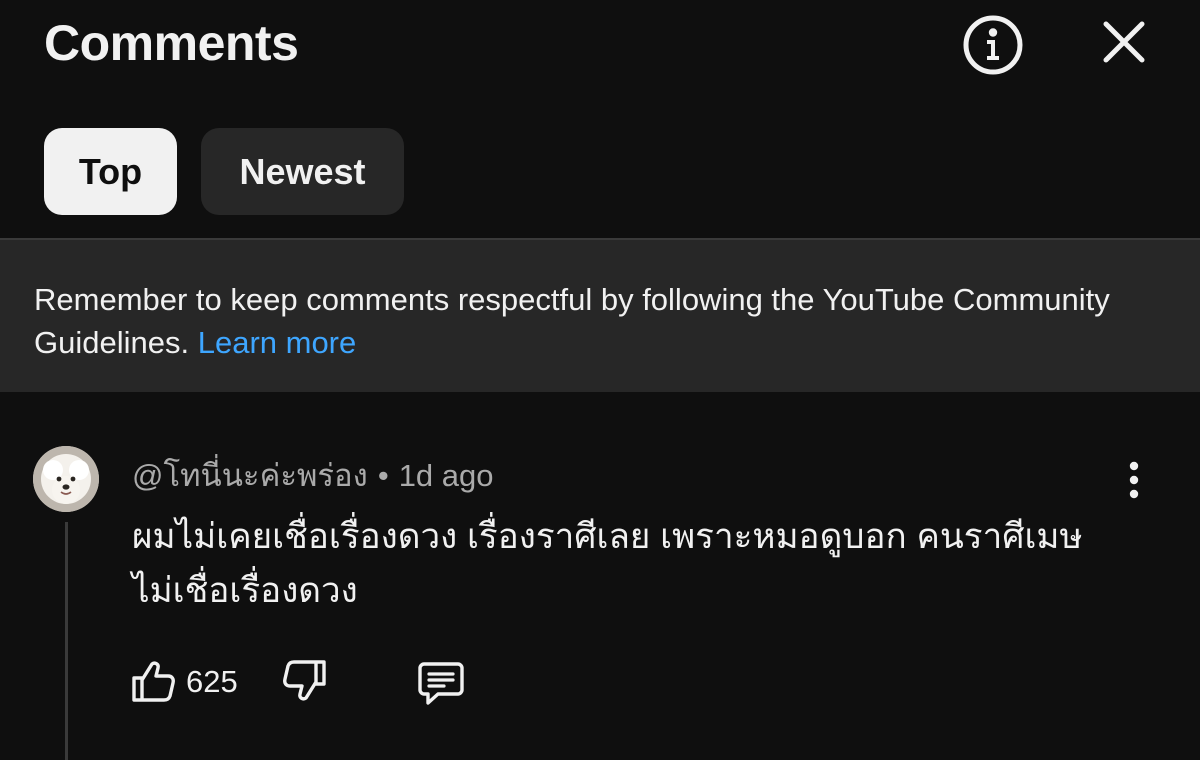 This screenshot has height=760, width=1200. I want to click on reply-comment-icon, so click(441, 683).